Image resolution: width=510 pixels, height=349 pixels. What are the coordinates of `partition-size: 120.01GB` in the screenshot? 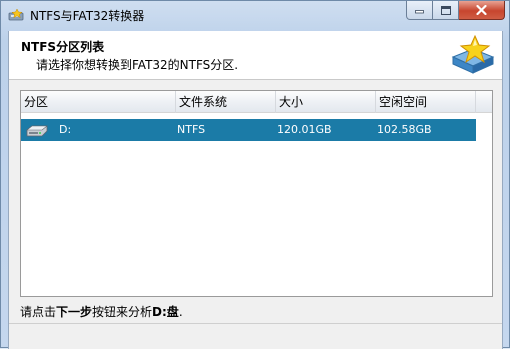 It's located at (304, 129).